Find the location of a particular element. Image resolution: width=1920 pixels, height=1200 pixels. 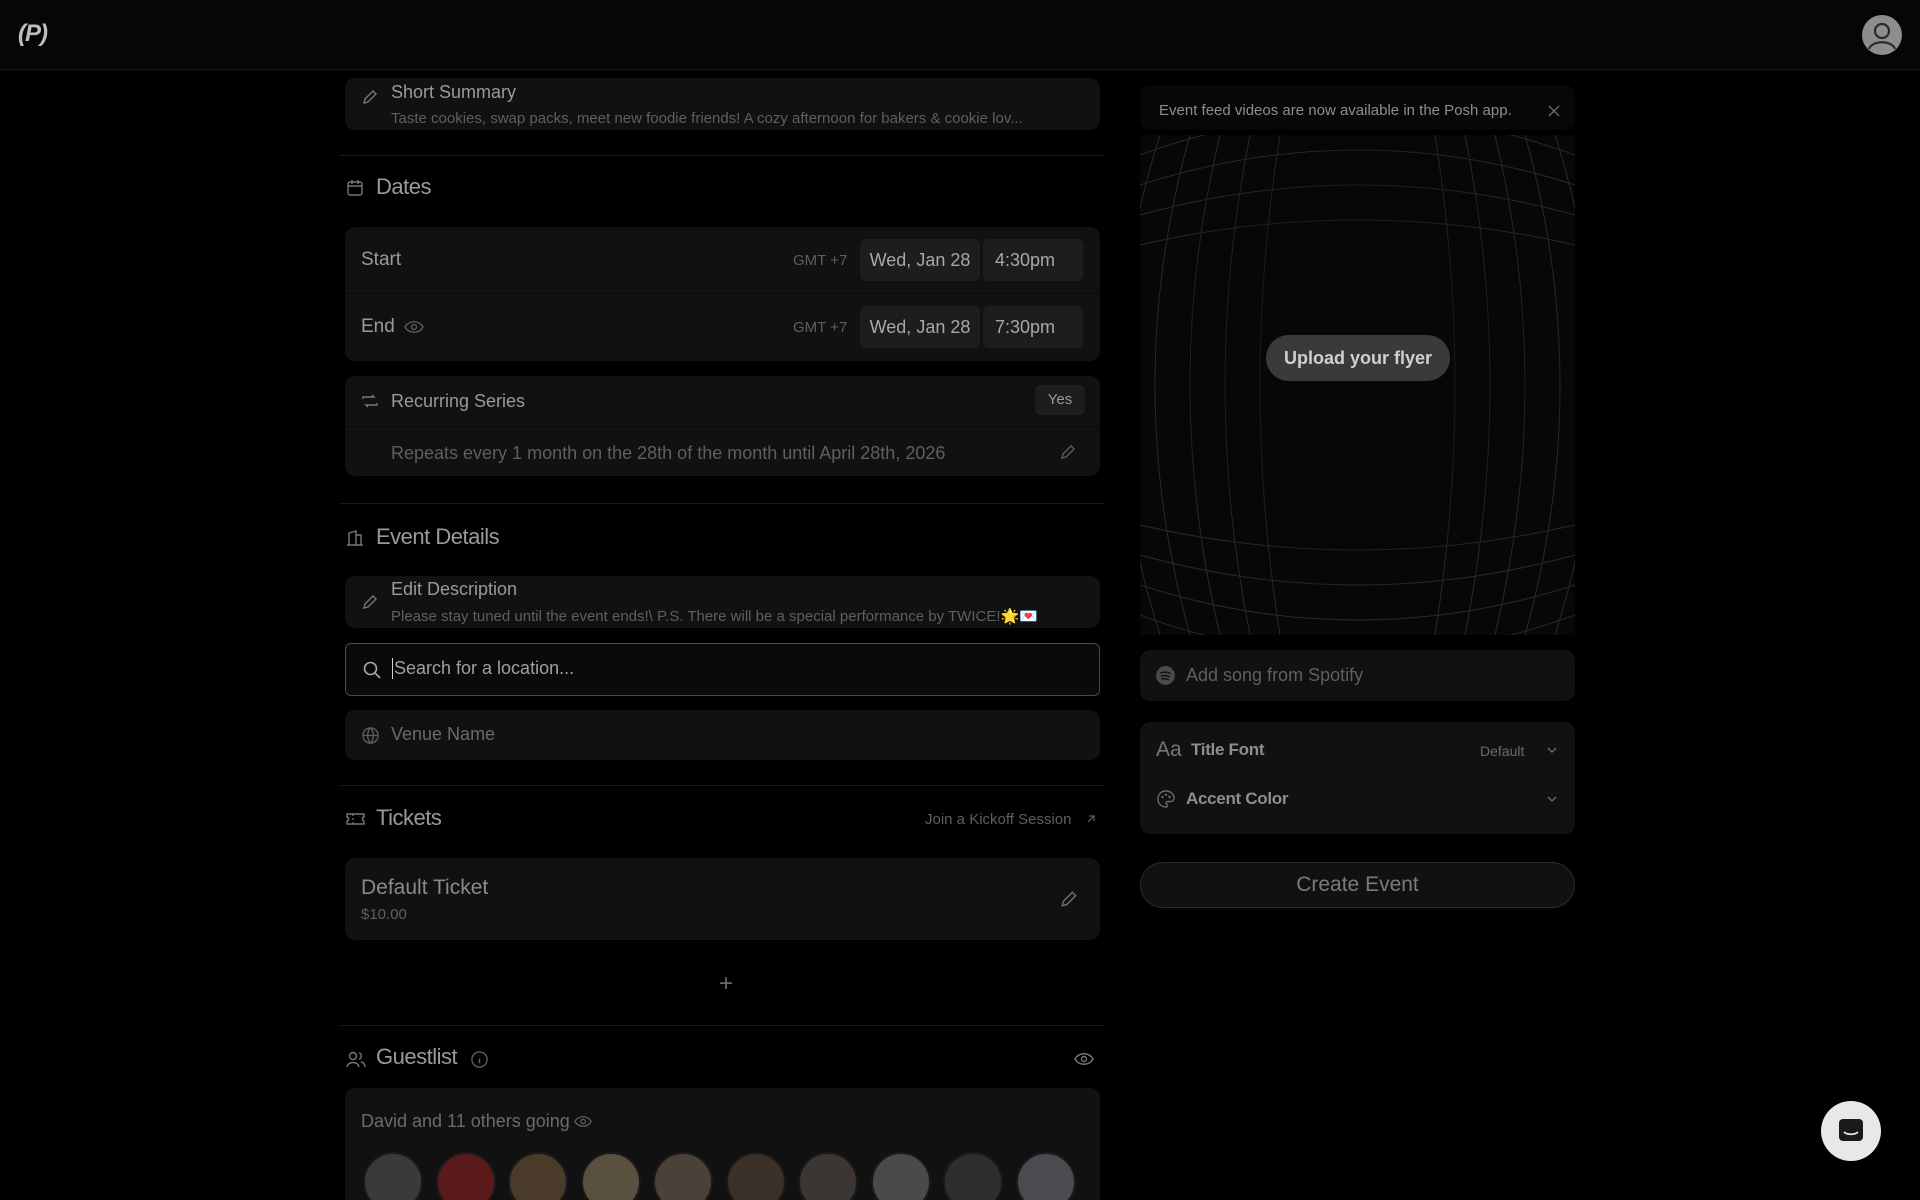

guestlist-title: Guestlist is located at coordinates (417, 1056).